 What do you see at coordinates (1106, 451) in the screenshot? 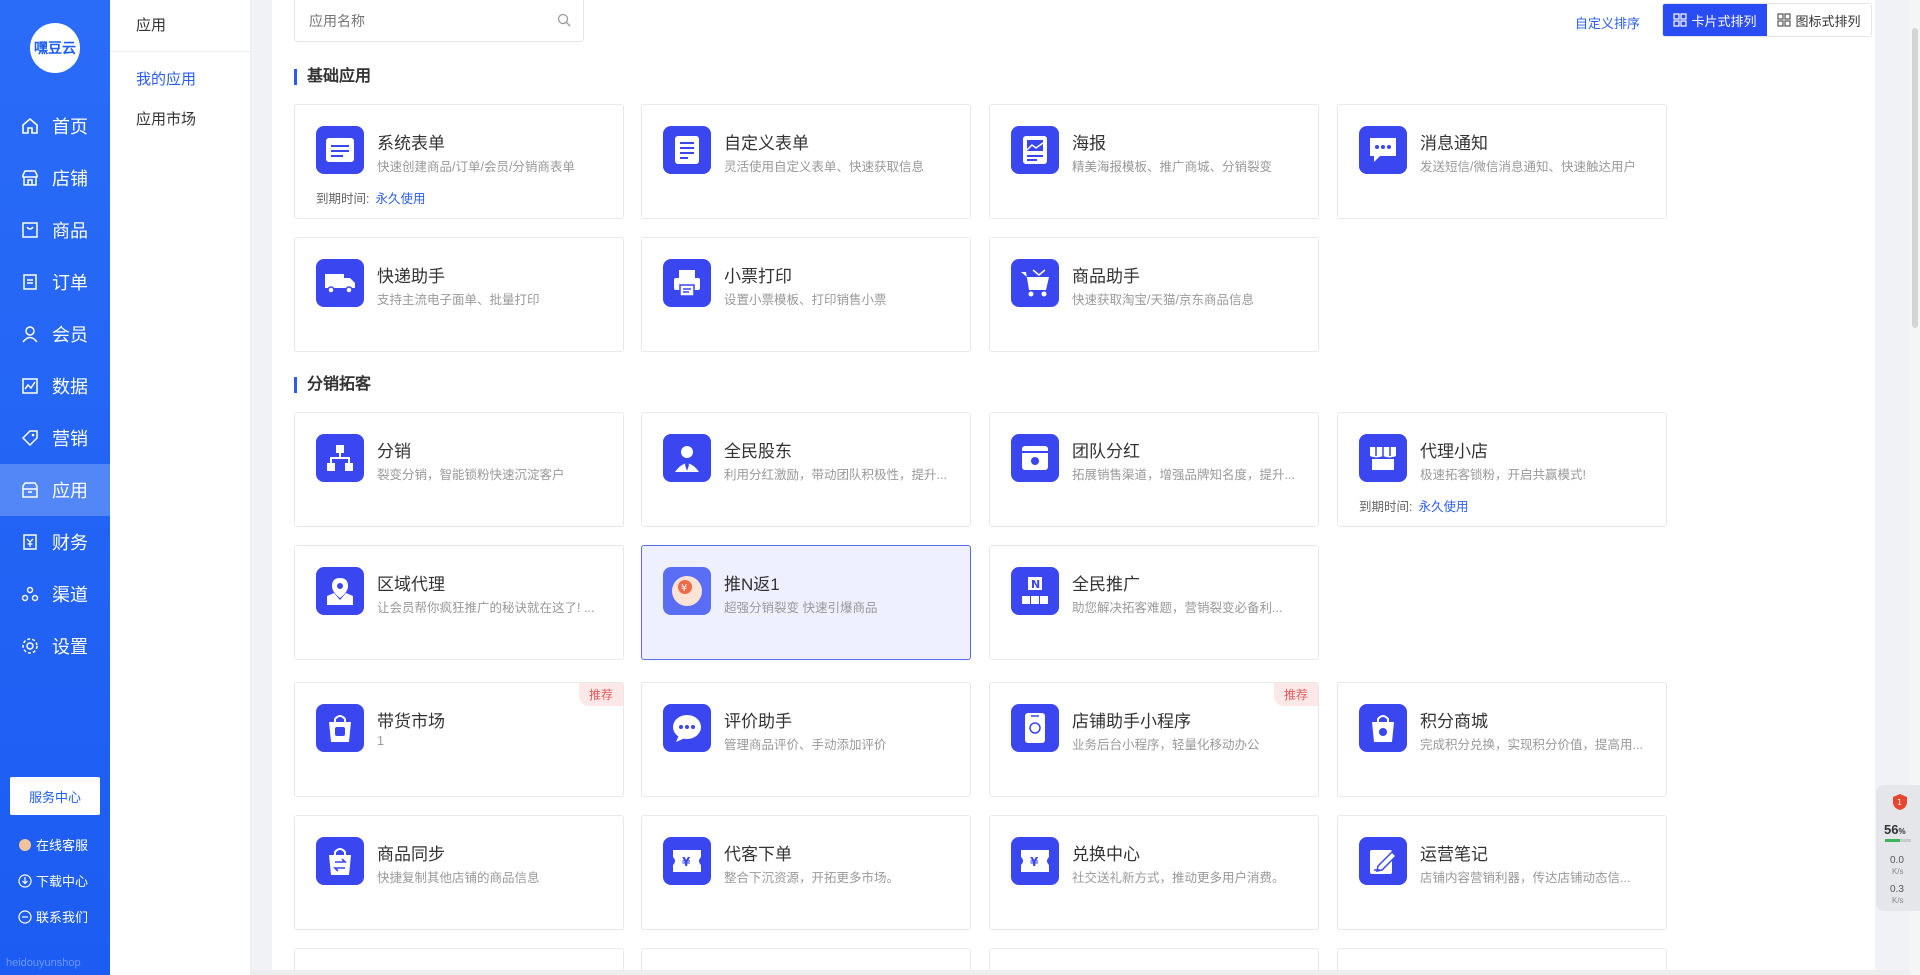
I see `app-card-name: 团队分红` at bounding box center [1106, 451].